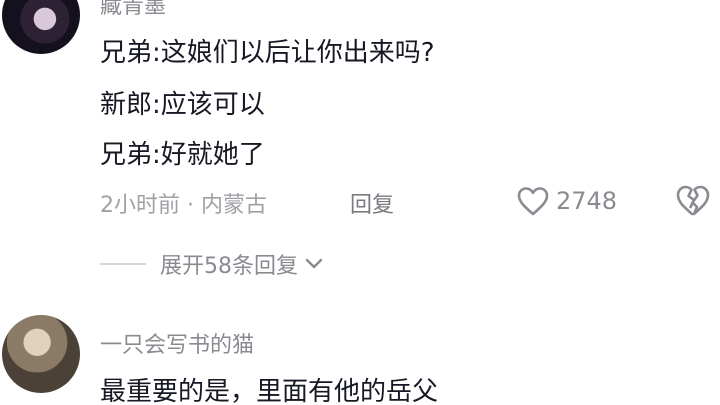  Describe the element at coordinates (183, 205) in the screenshot. I see `comment-time-location: 2小时前 · 内蒙古` at that location.